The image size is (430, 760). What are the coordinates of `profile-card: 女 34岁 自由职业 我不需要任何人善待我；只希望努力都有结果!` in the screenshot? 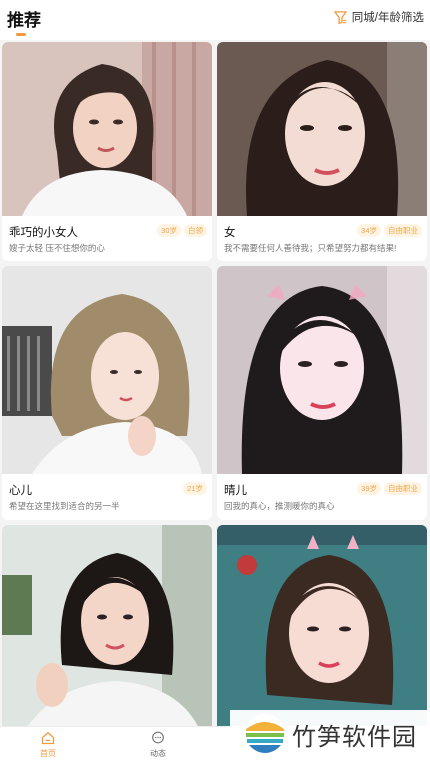 It's located at (322, 151).